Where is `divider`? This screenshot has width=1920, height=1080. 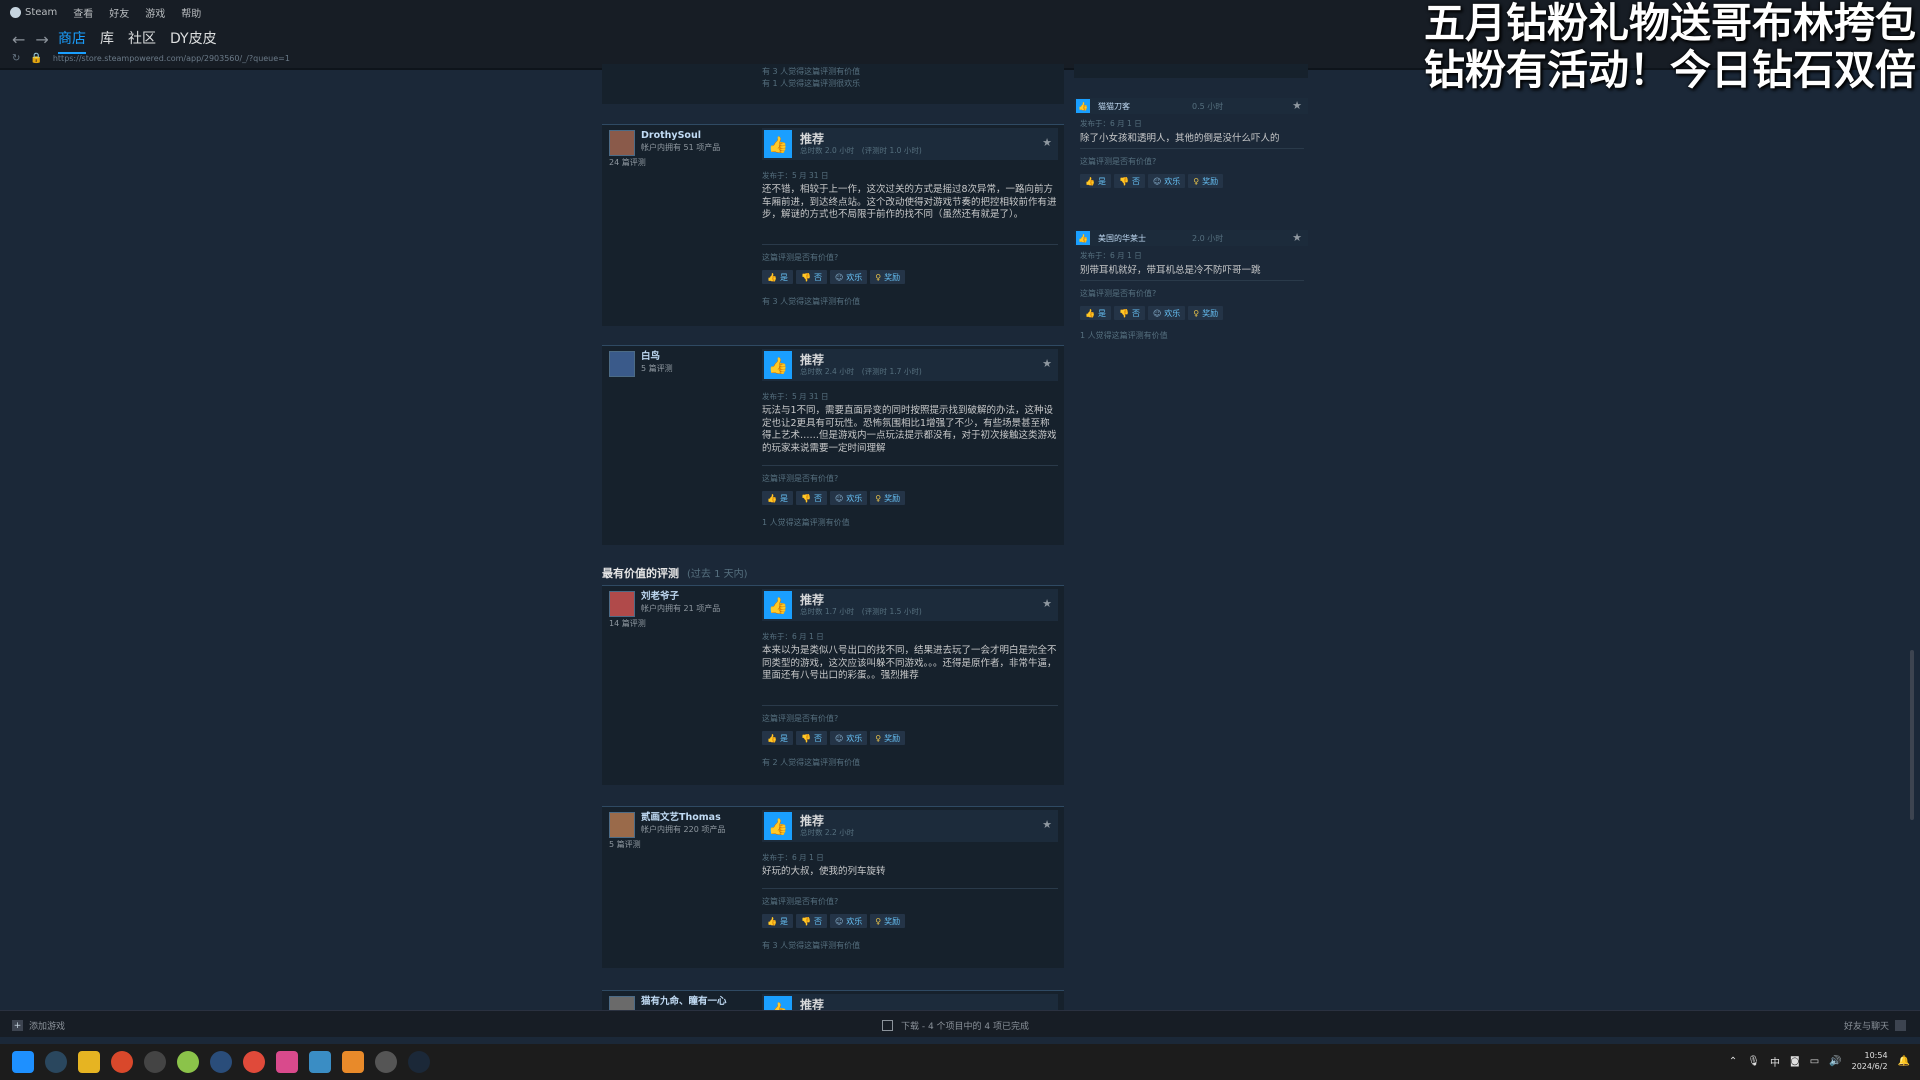
divider is located at coordinates (910, 705).